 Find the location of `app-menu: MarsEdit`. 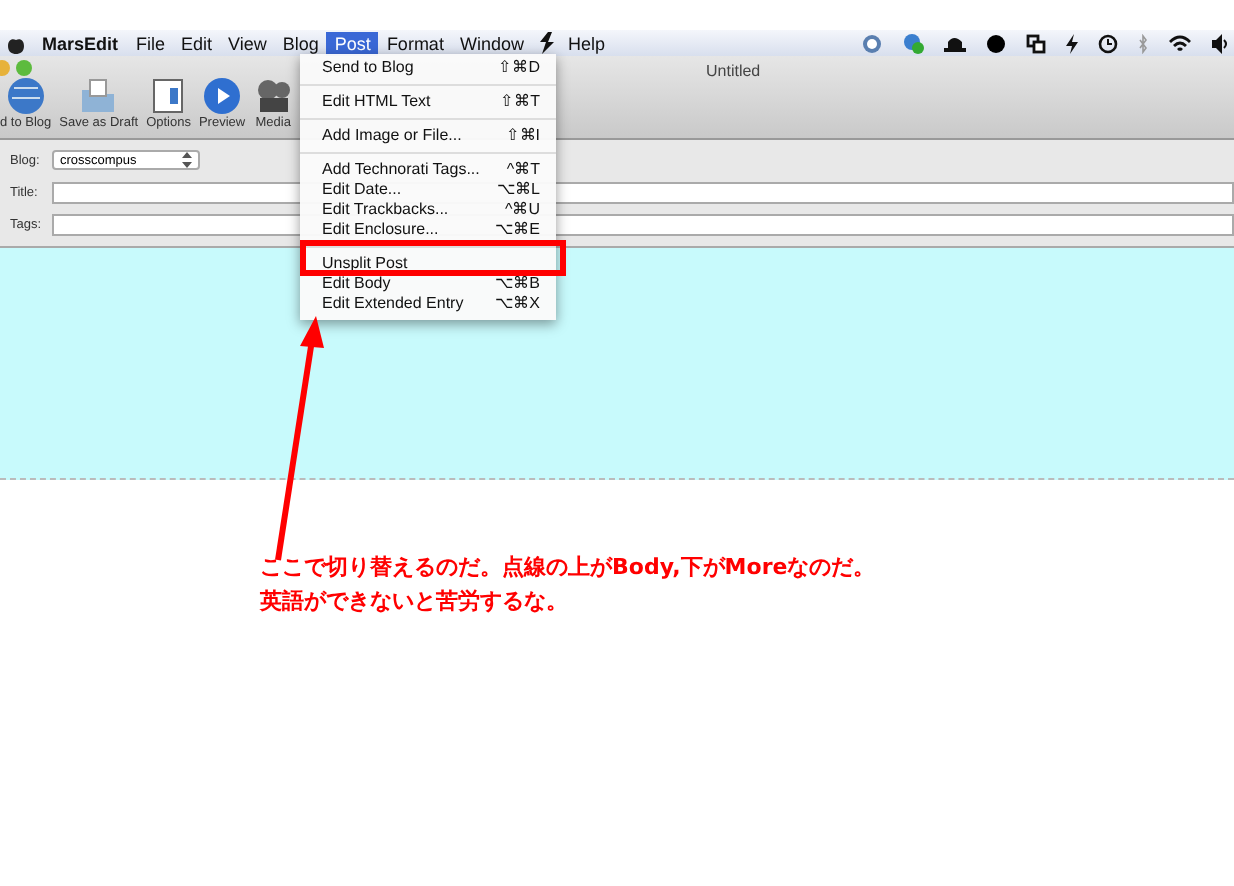

app-menu: MarsEdit is located at coordinates (79, 43).